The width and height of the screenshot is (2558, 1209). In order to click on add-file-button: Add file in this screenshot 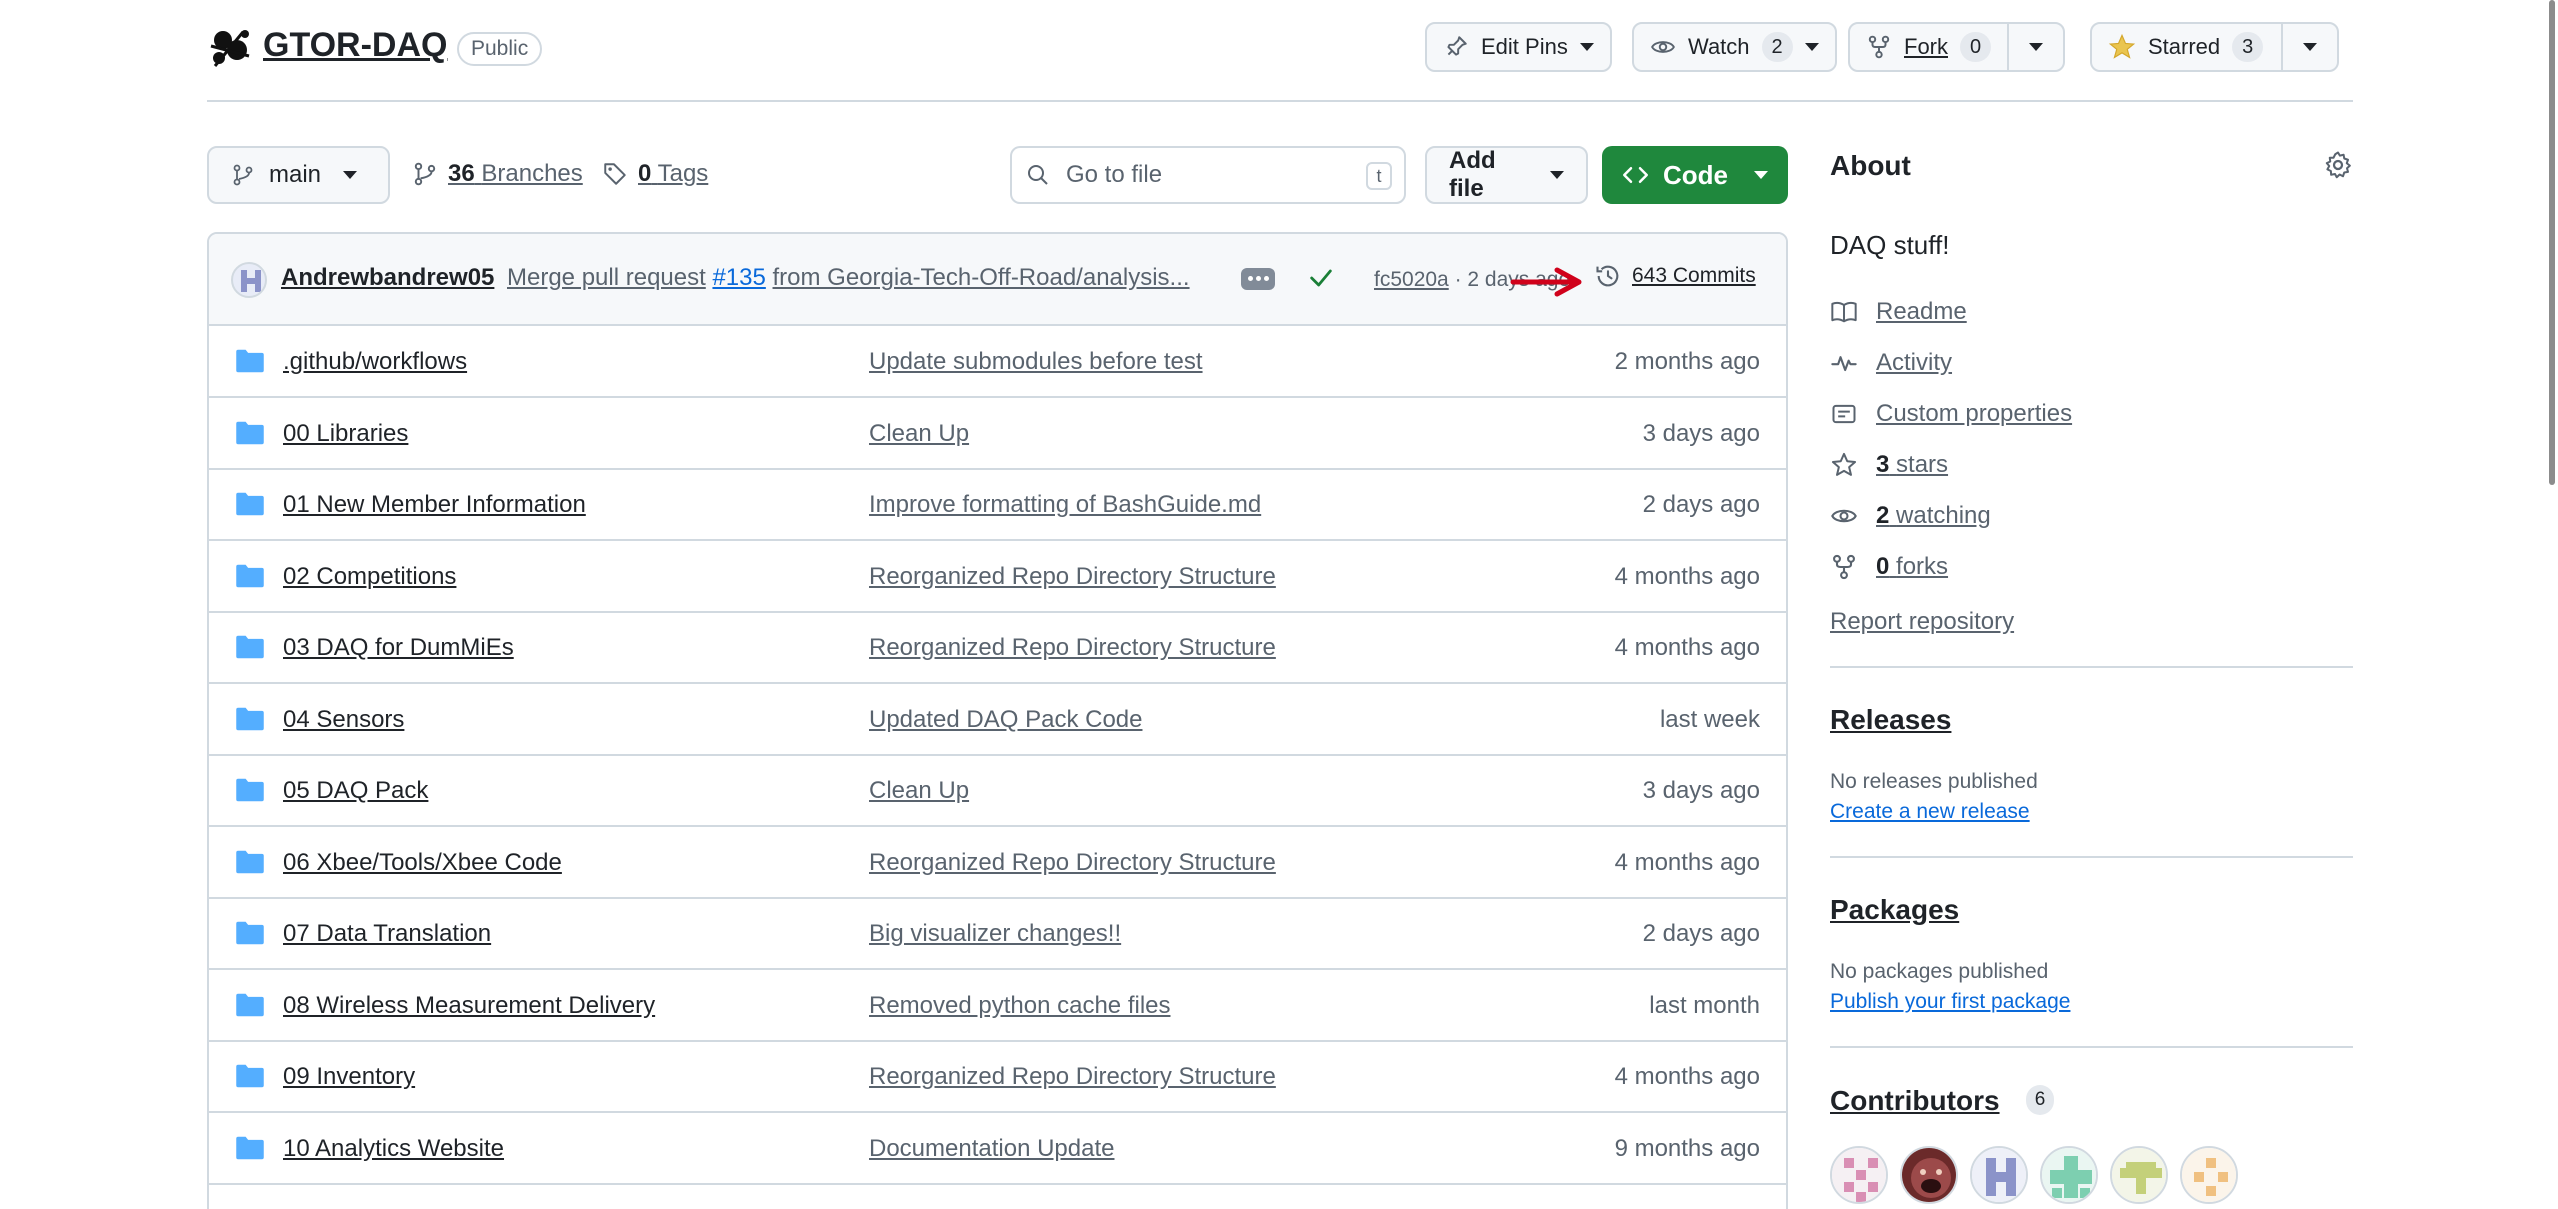, I will do `click(1506, 175)`.